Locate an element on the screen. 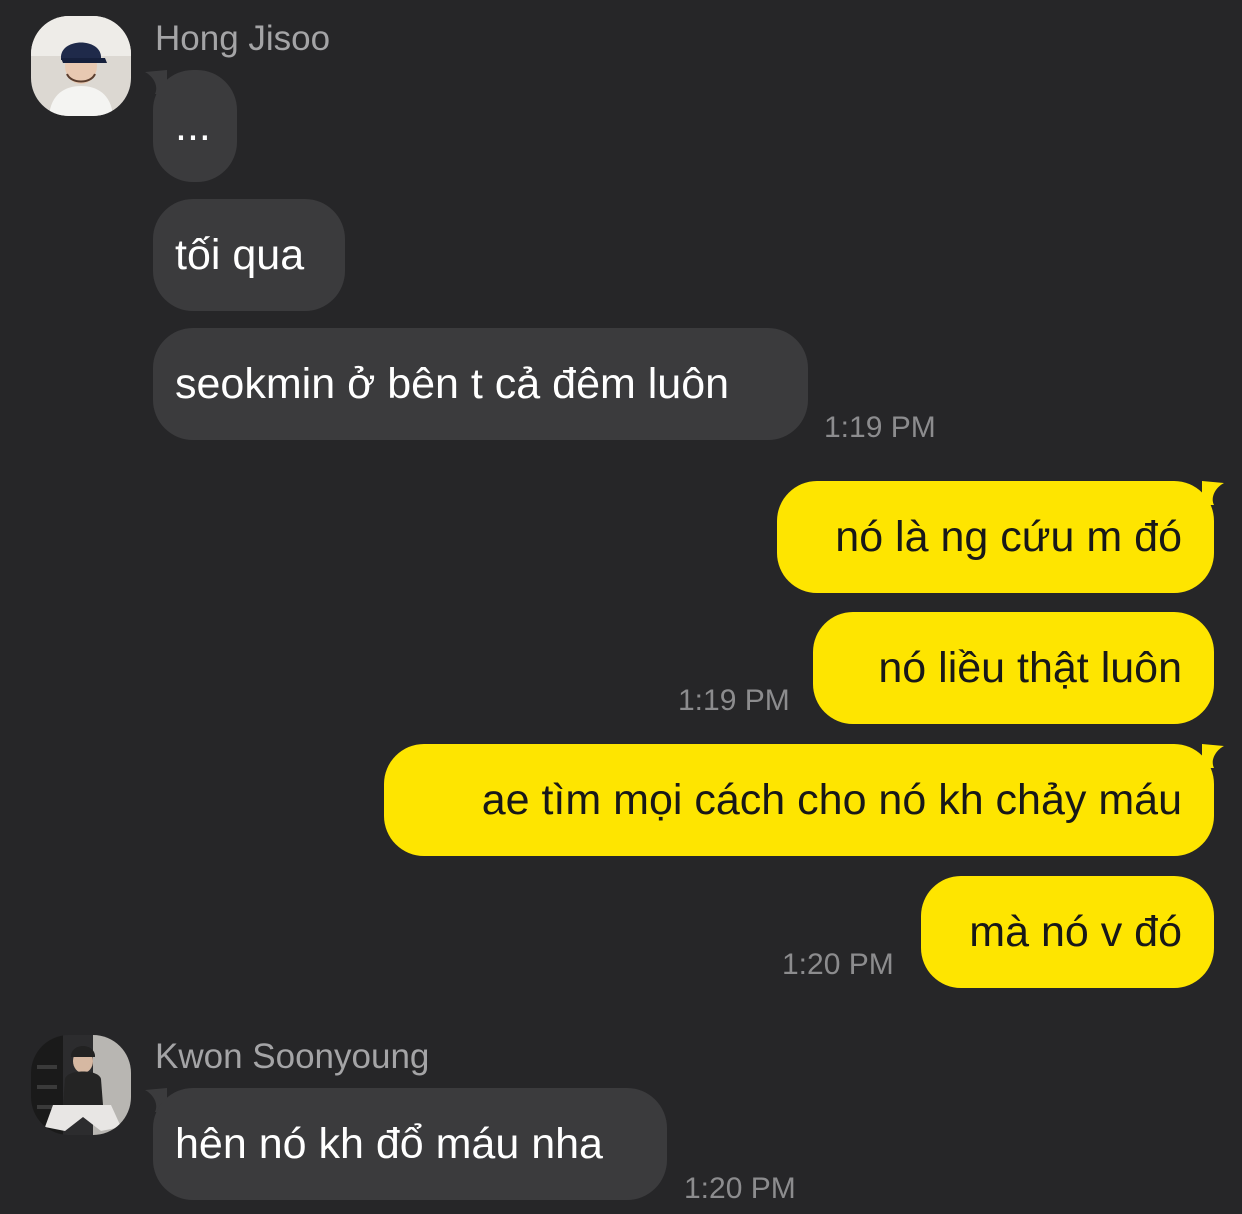 The image size is (1242, 1214). message-text: tối qua is located at coordinates (240, 255).